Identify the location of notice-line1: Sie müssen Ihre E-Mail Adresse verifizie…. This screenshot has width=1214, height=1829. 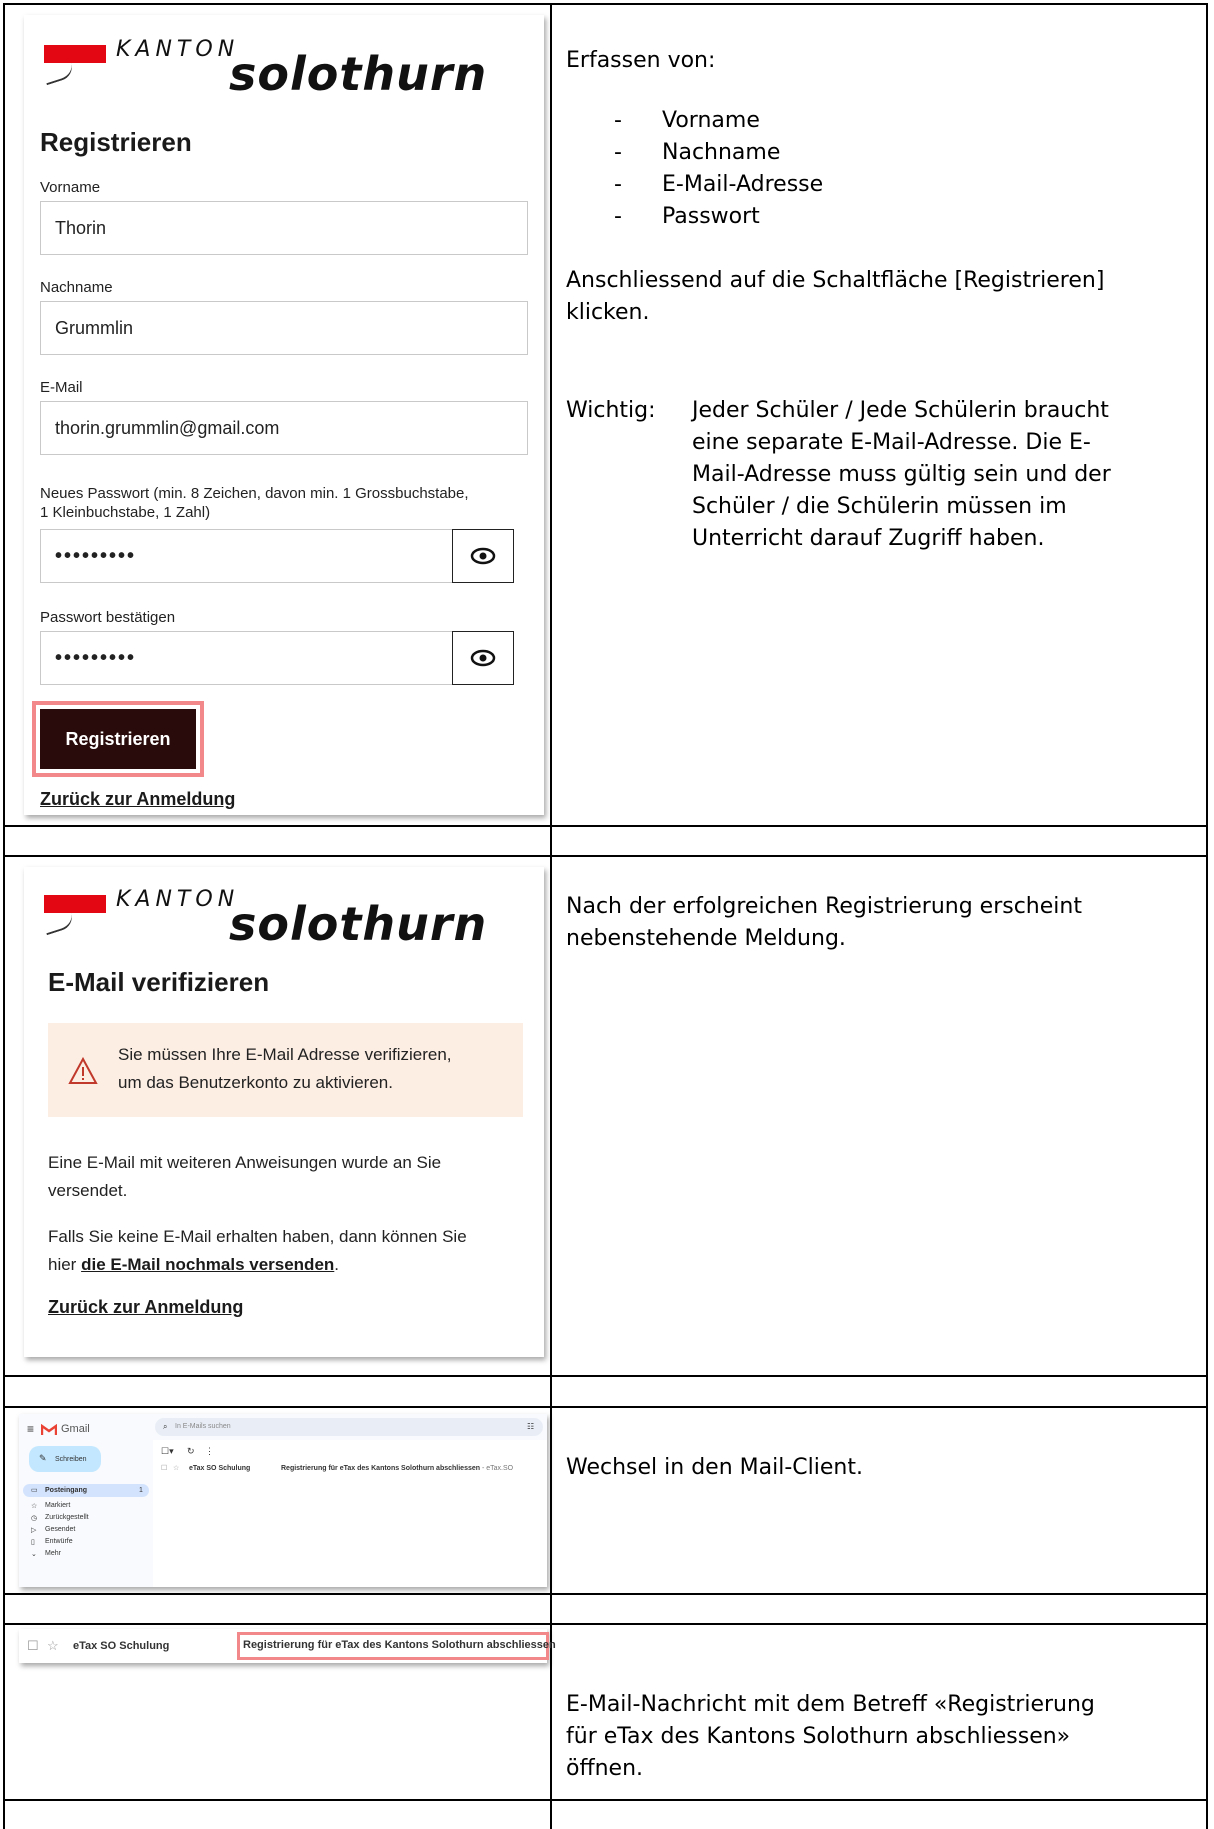
(285, 1054).